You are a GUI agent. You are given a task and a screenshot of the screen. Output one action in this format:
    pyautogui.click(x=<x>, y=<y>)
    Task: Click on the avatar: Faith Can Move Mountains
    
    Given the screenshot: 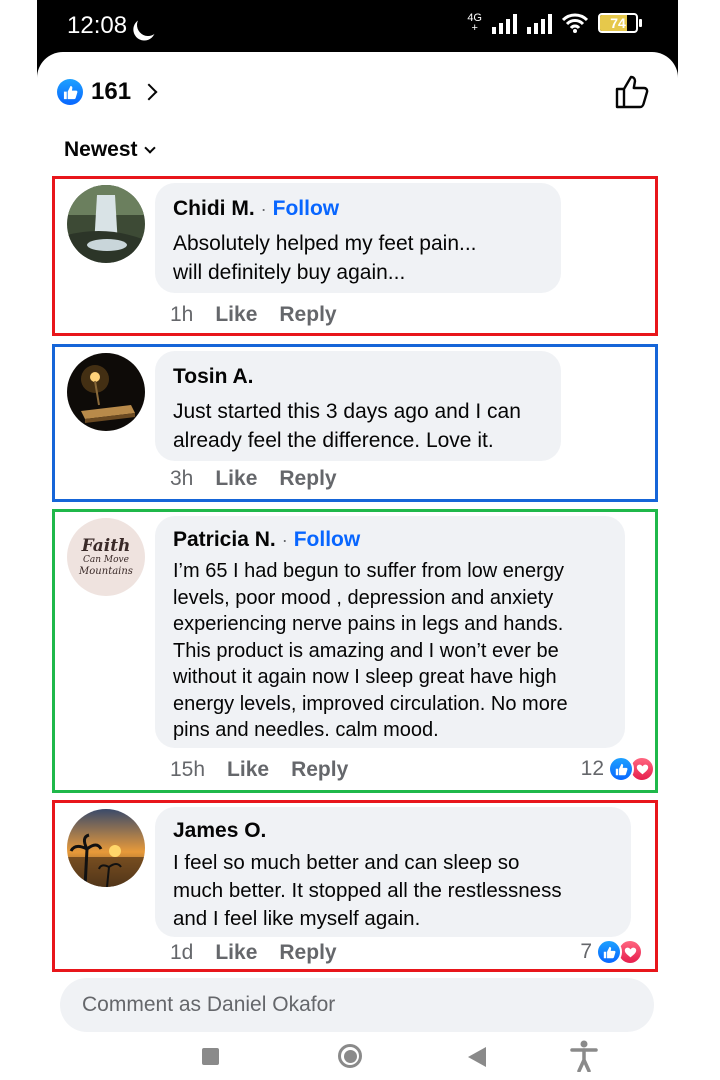 What is the action you would take?
    pyautogui.click(x=106, y=557)
    